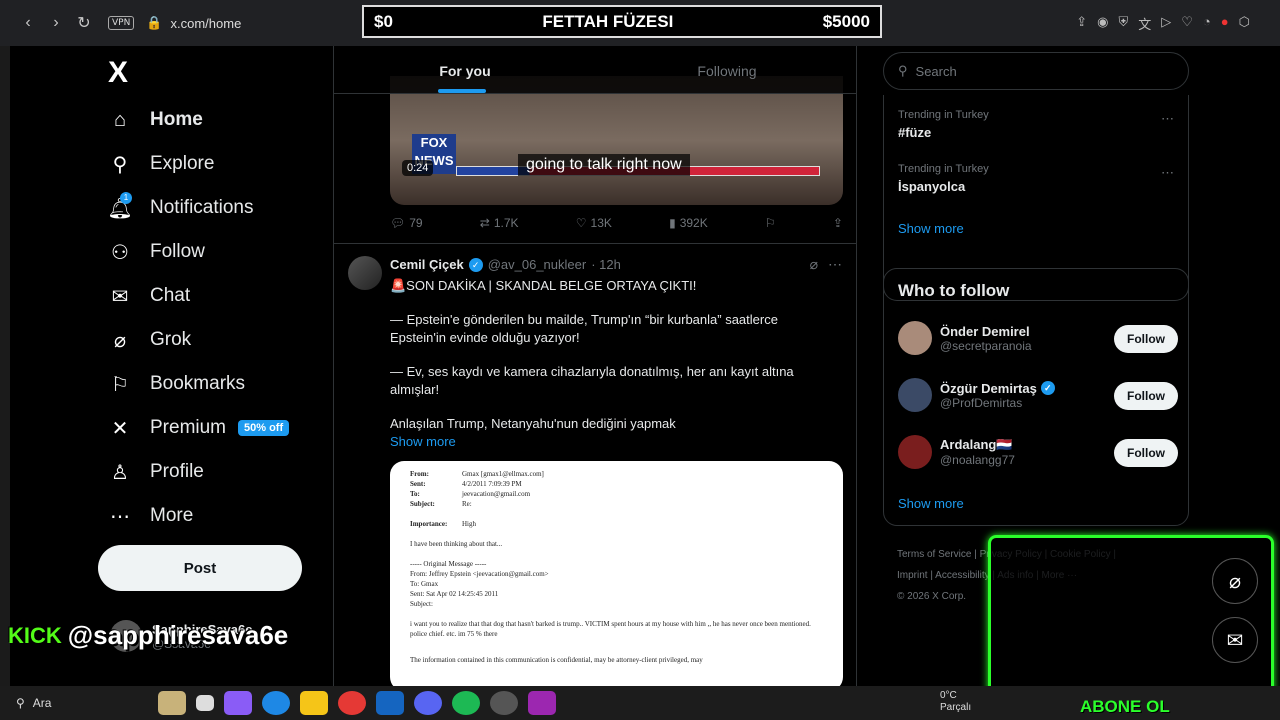 The width and height of the screenshot is (1280, 720). I want to click on nav-chat: ✉ Chat, so click(149, 296).